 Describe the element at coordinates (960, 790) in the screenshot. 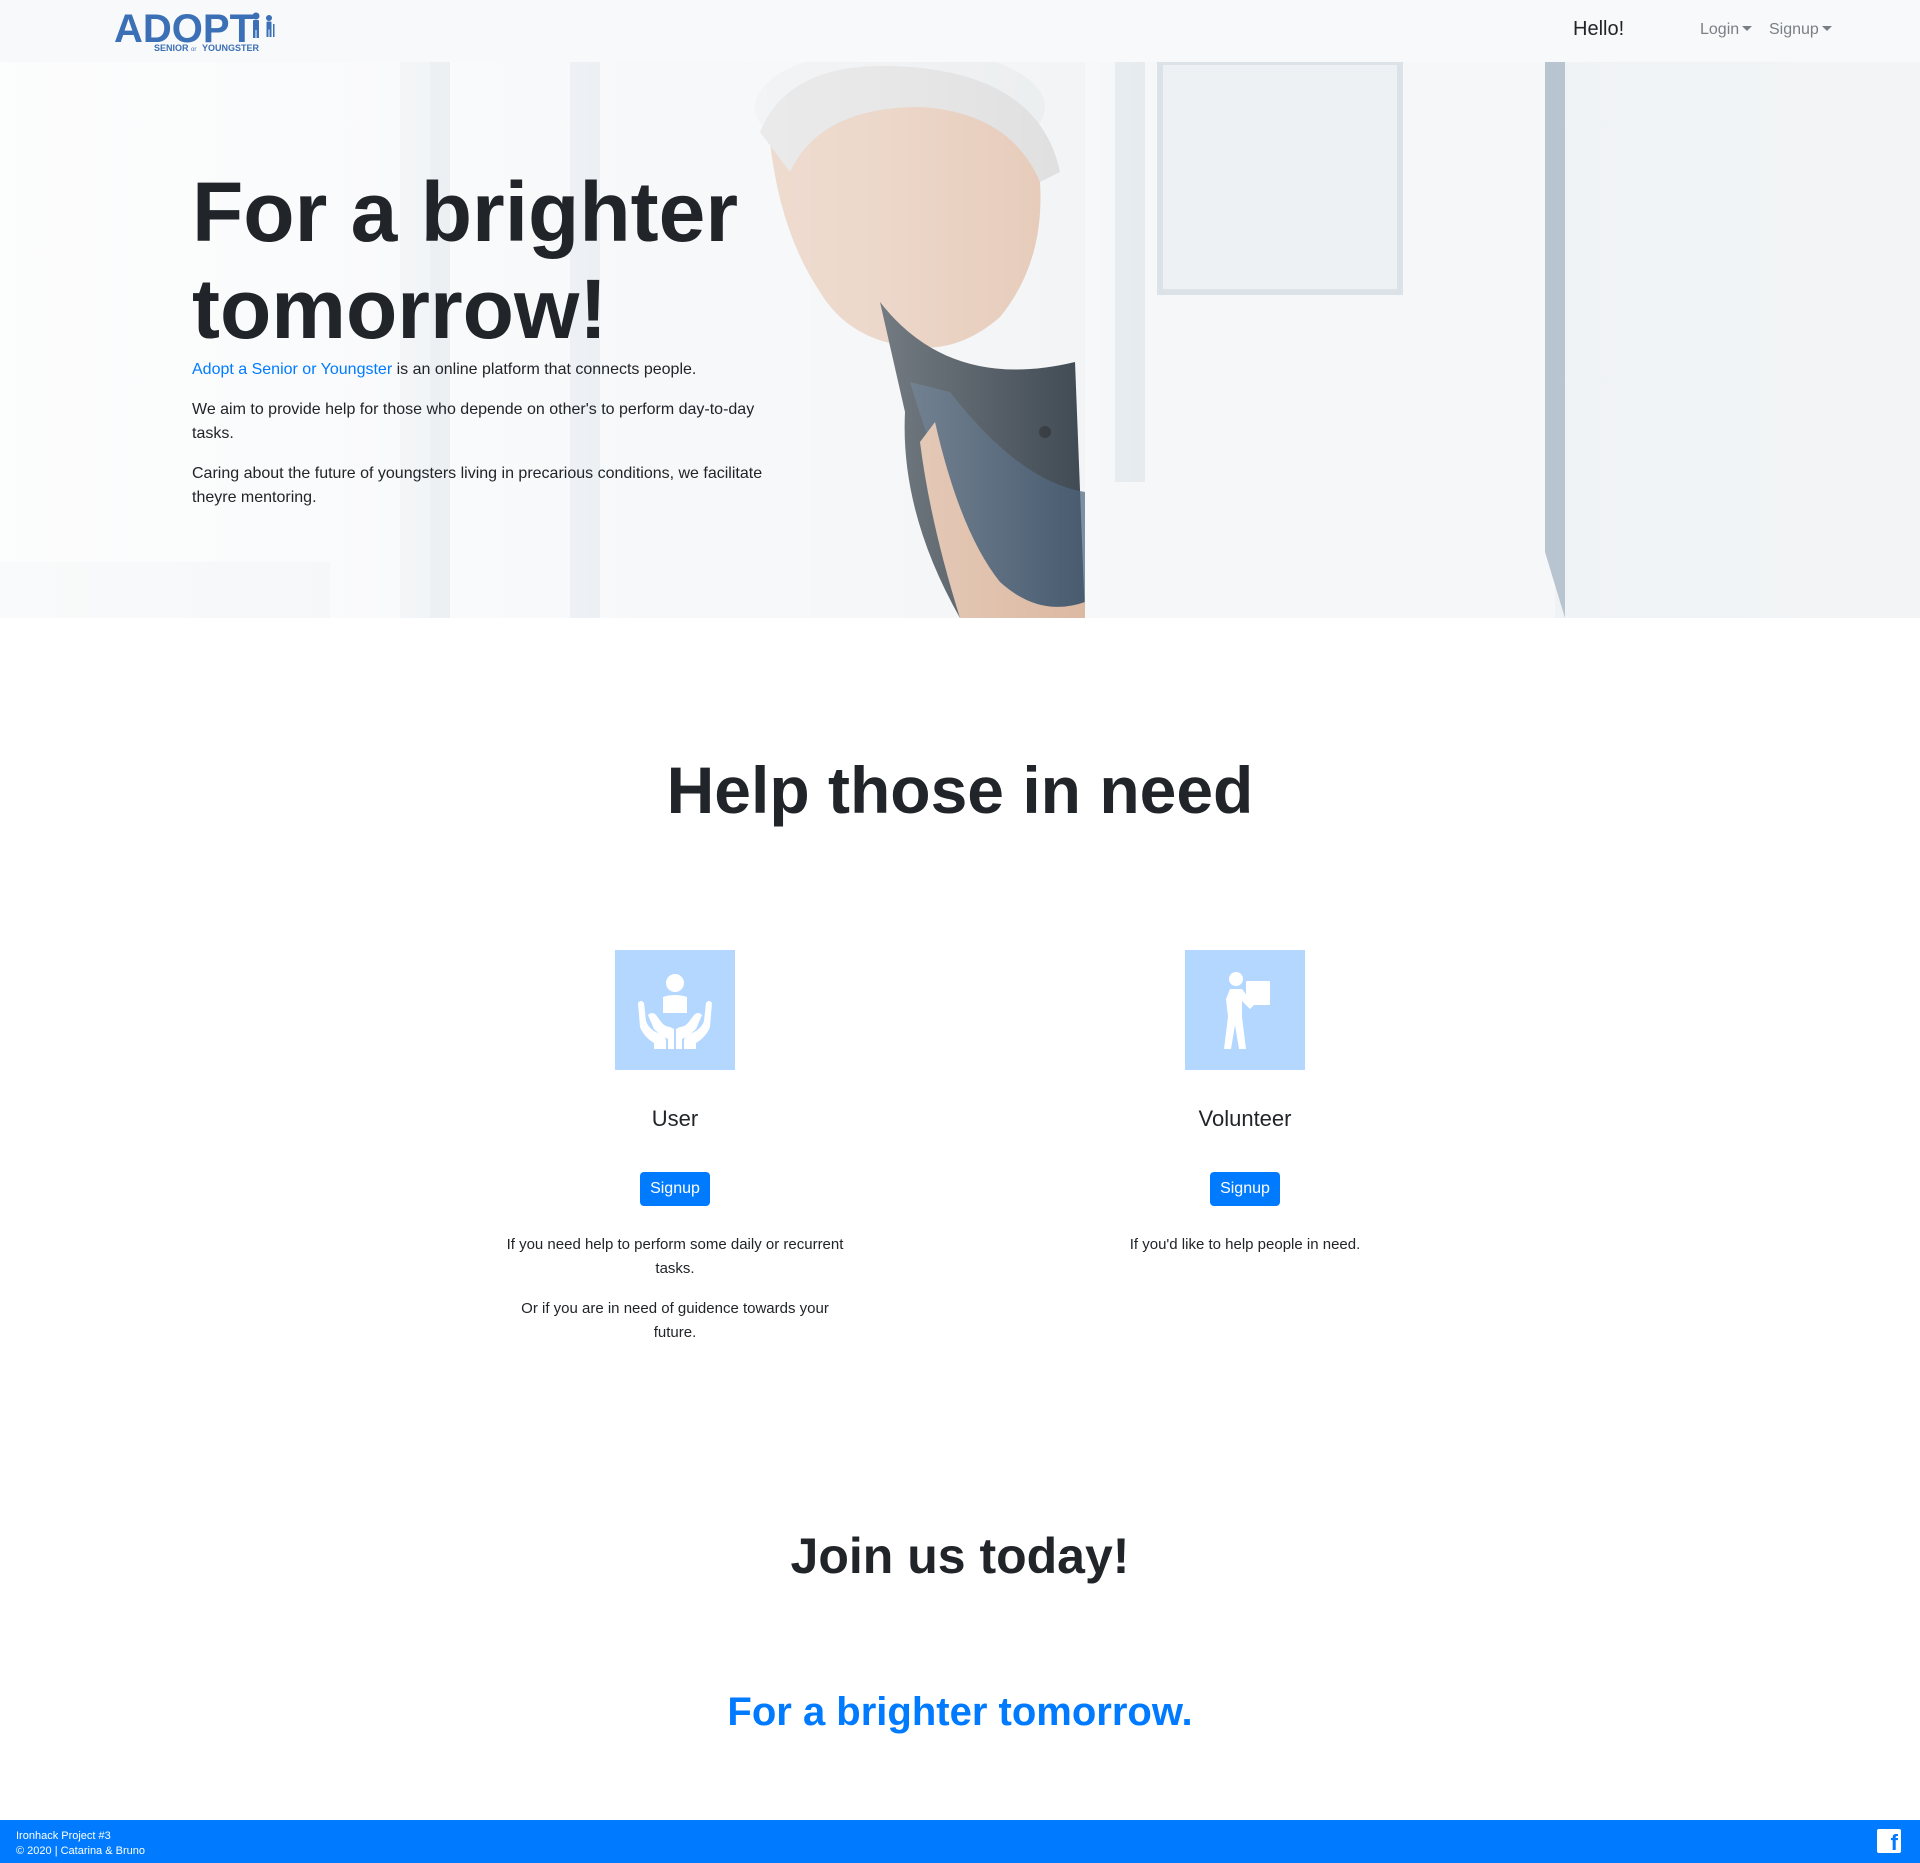

I see `help-section-title: Help those in need` at that location.